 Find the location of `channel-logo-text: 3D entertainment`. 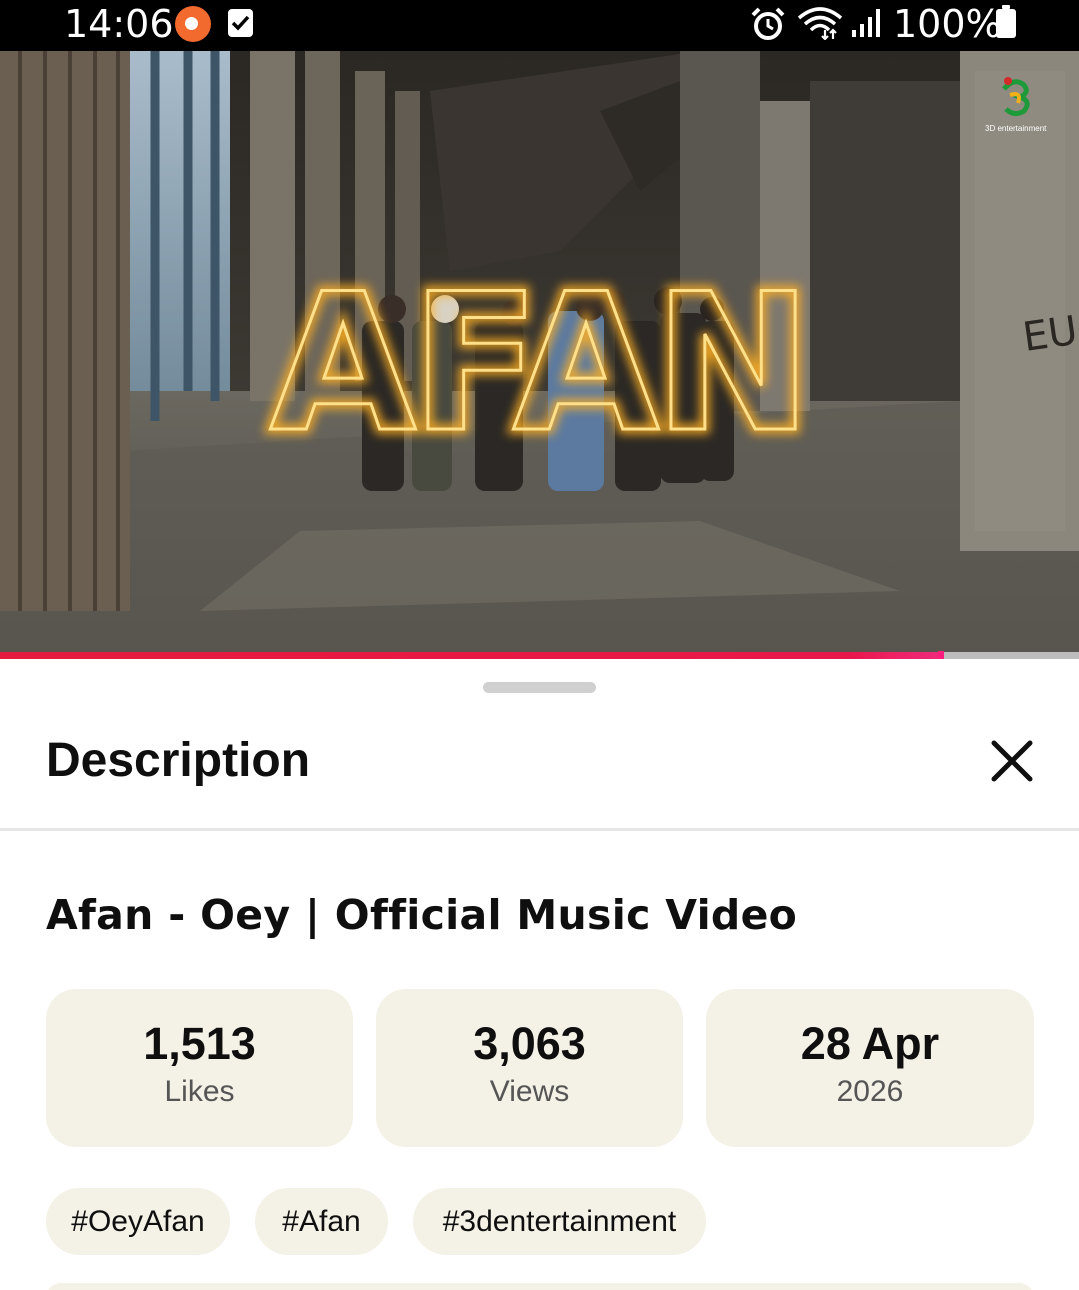

channel-logo-text: 3D entertainment is located at coordinates (1016, 128).